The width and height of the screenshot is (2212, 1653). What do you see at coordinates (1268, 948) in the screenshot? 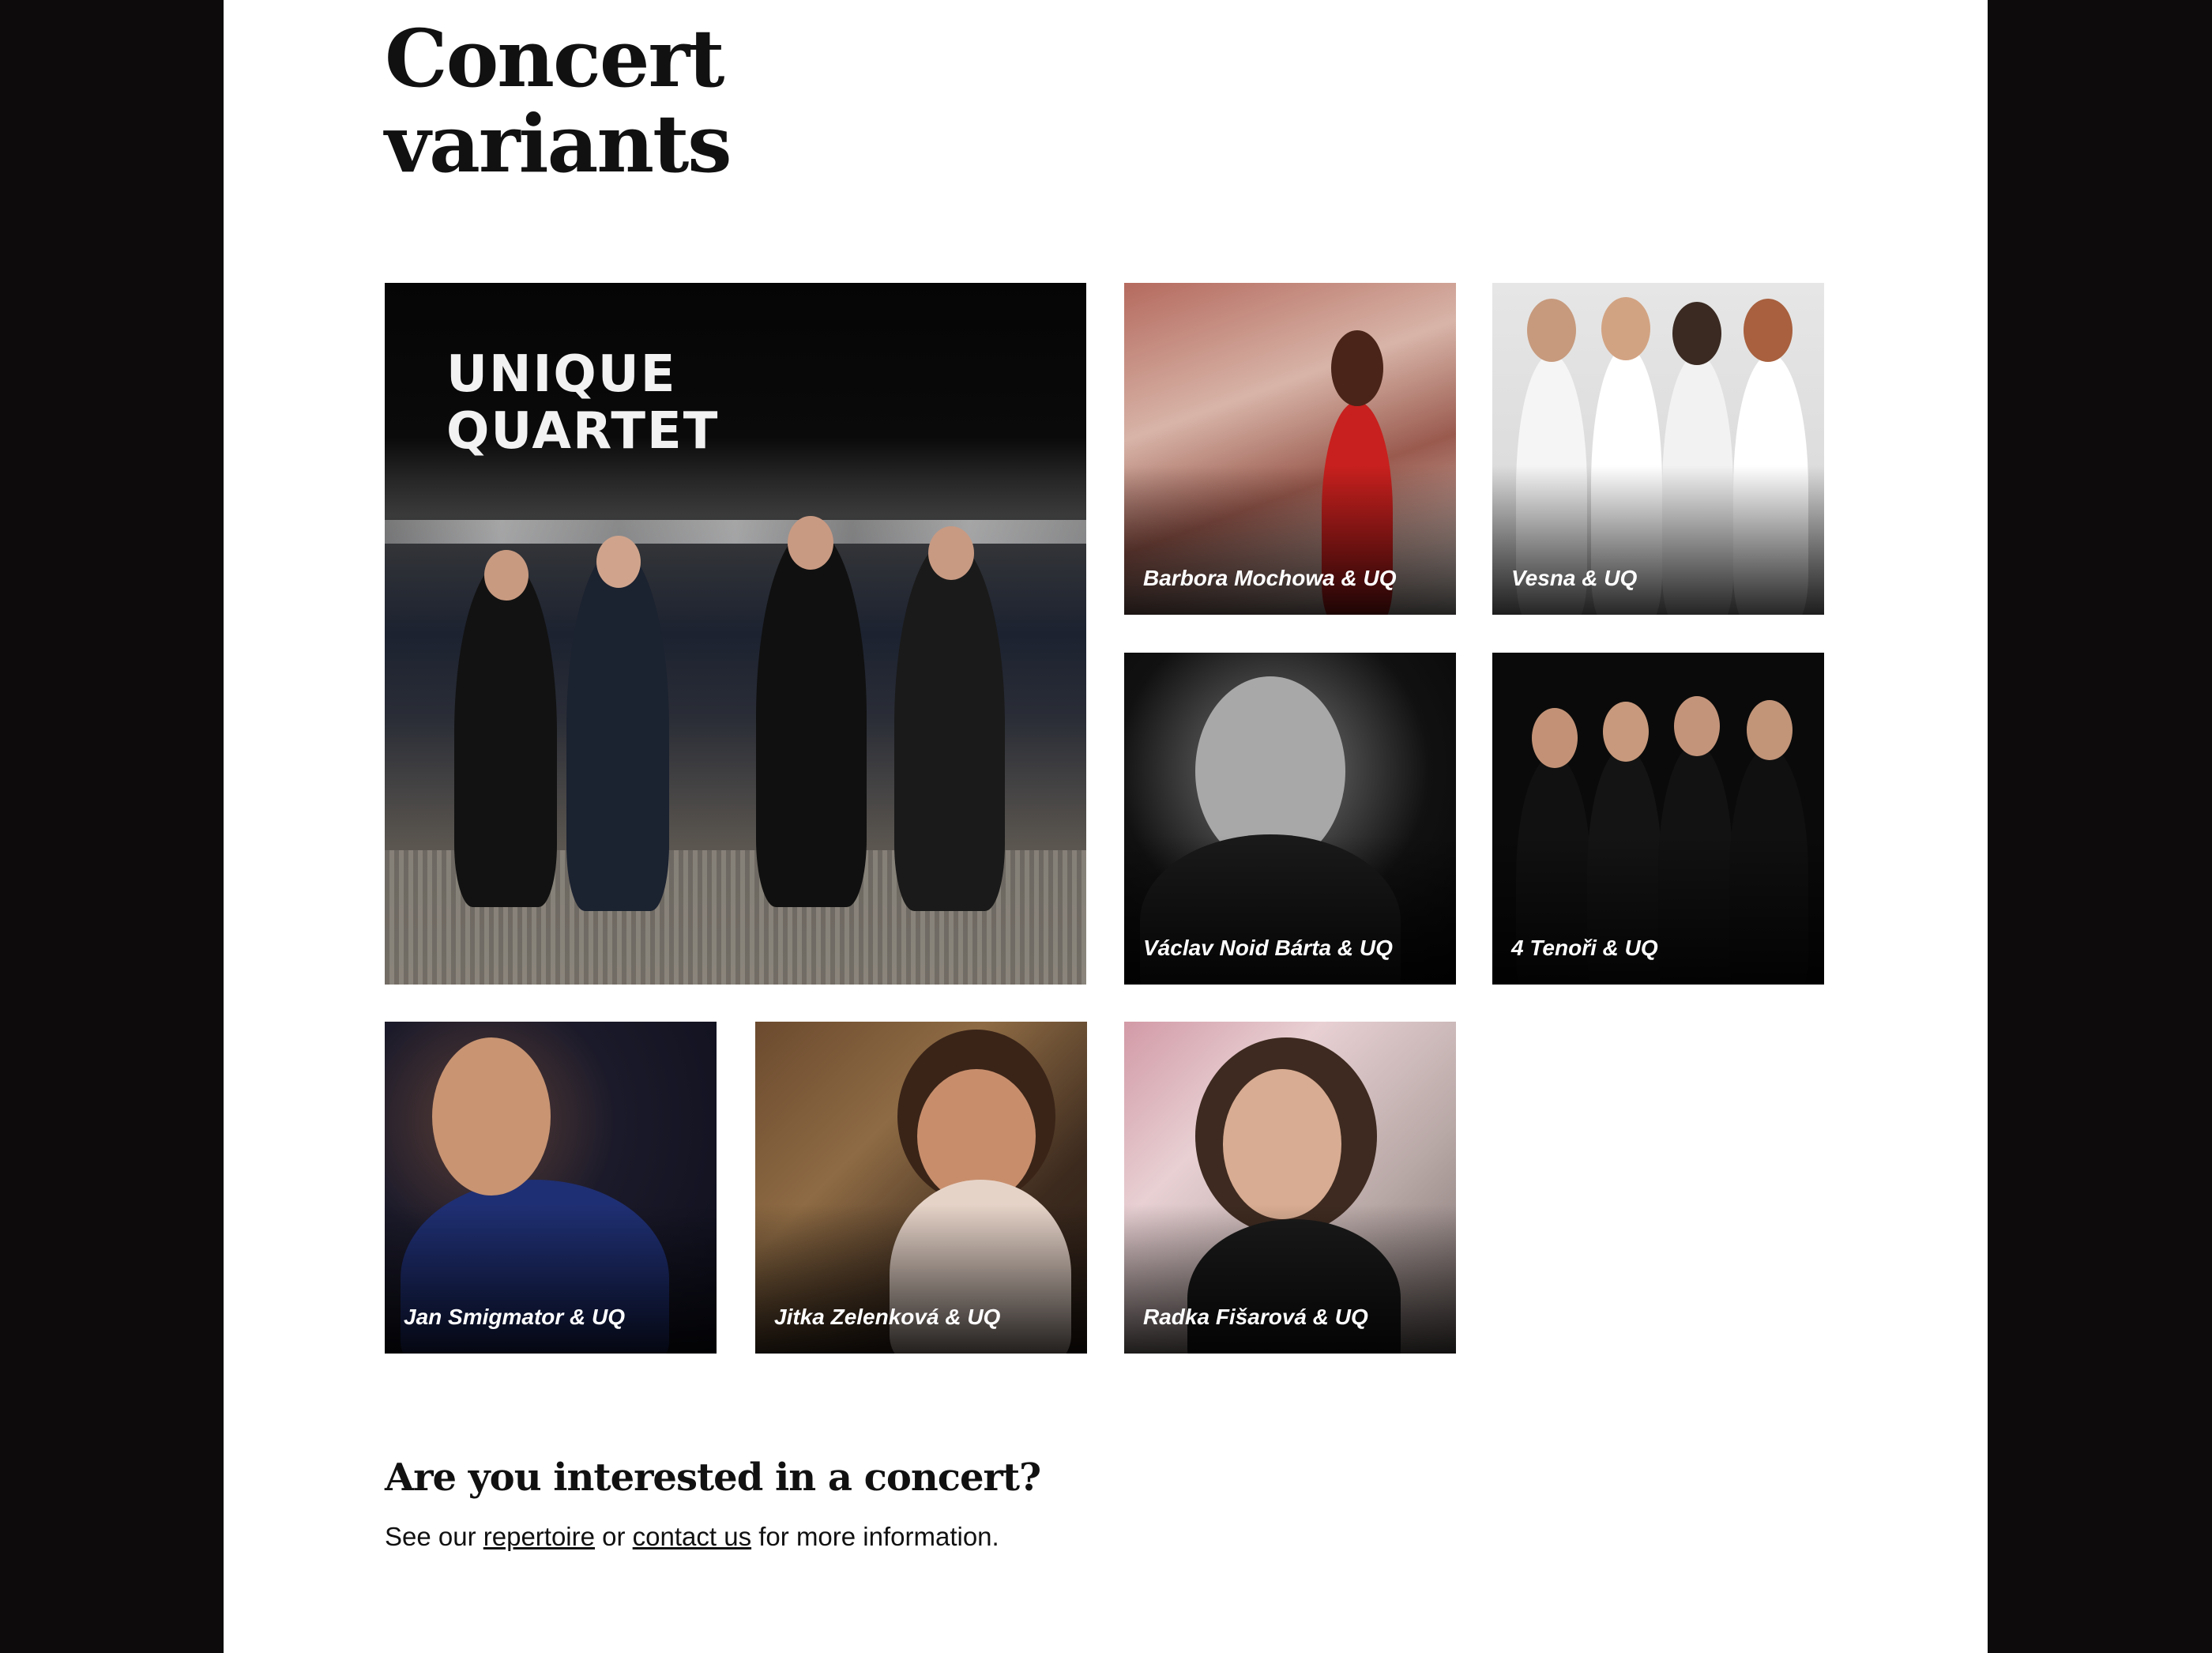
I see `tile-caption: Václav Noid Bárta & UQ` at bounding box center [1268, 948].